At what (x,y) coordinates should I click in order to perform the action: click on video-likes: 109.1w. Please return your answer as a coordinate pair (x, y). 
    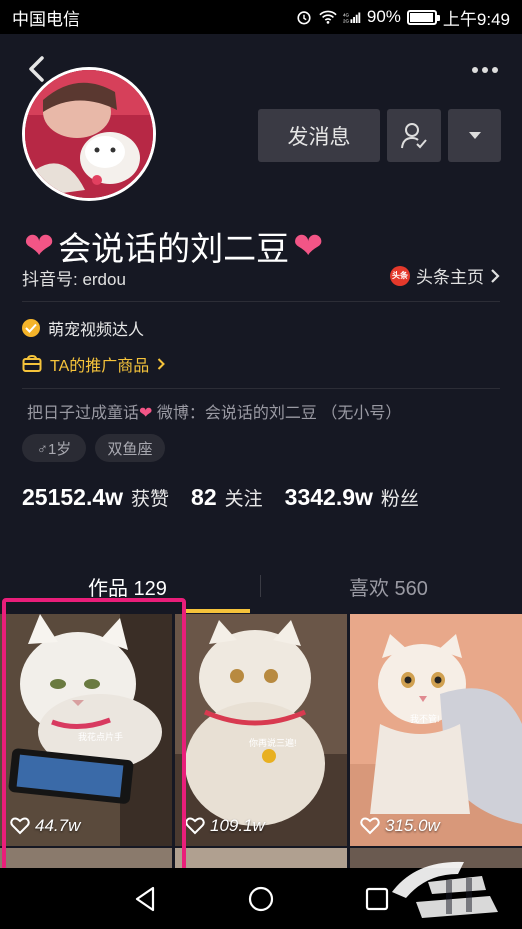
    Looking at the image, I should click on (225, 826).